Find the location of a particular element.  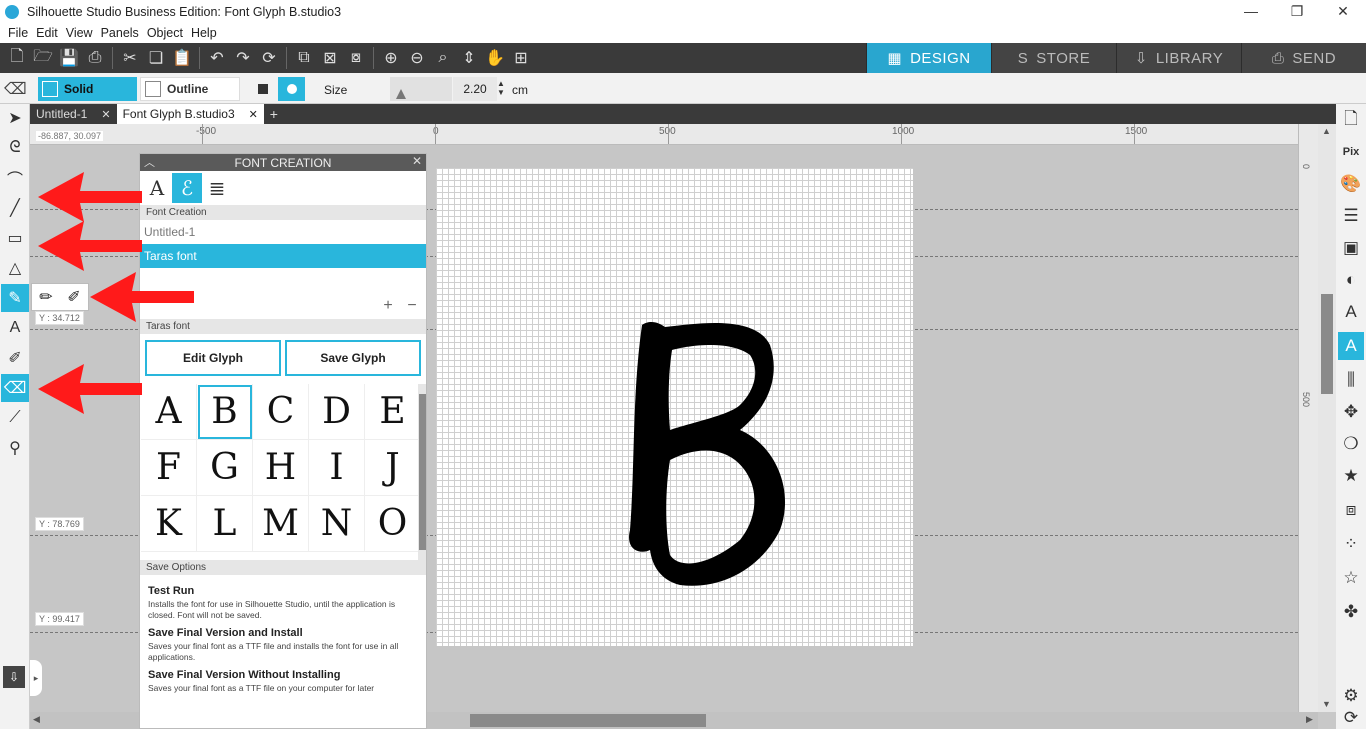

draw-tool-icon: ✐ is located at coordinates (15, 358).